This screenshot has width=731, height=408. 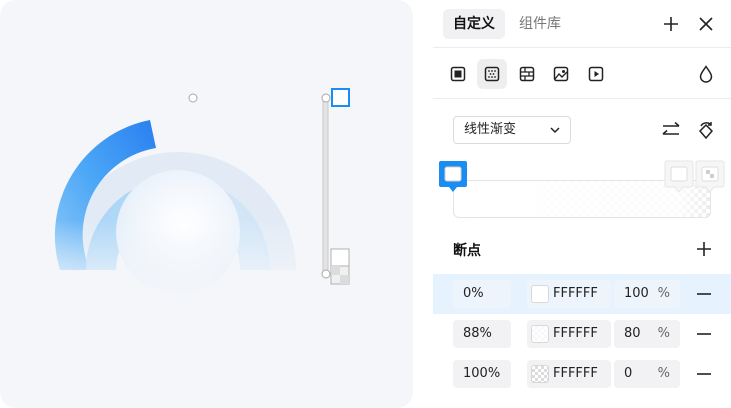 What do you see at coordinates (582, 24) in the screenshot?
I see `panel-tabs: 自定义 组件库` at bounding box center [582, 24].